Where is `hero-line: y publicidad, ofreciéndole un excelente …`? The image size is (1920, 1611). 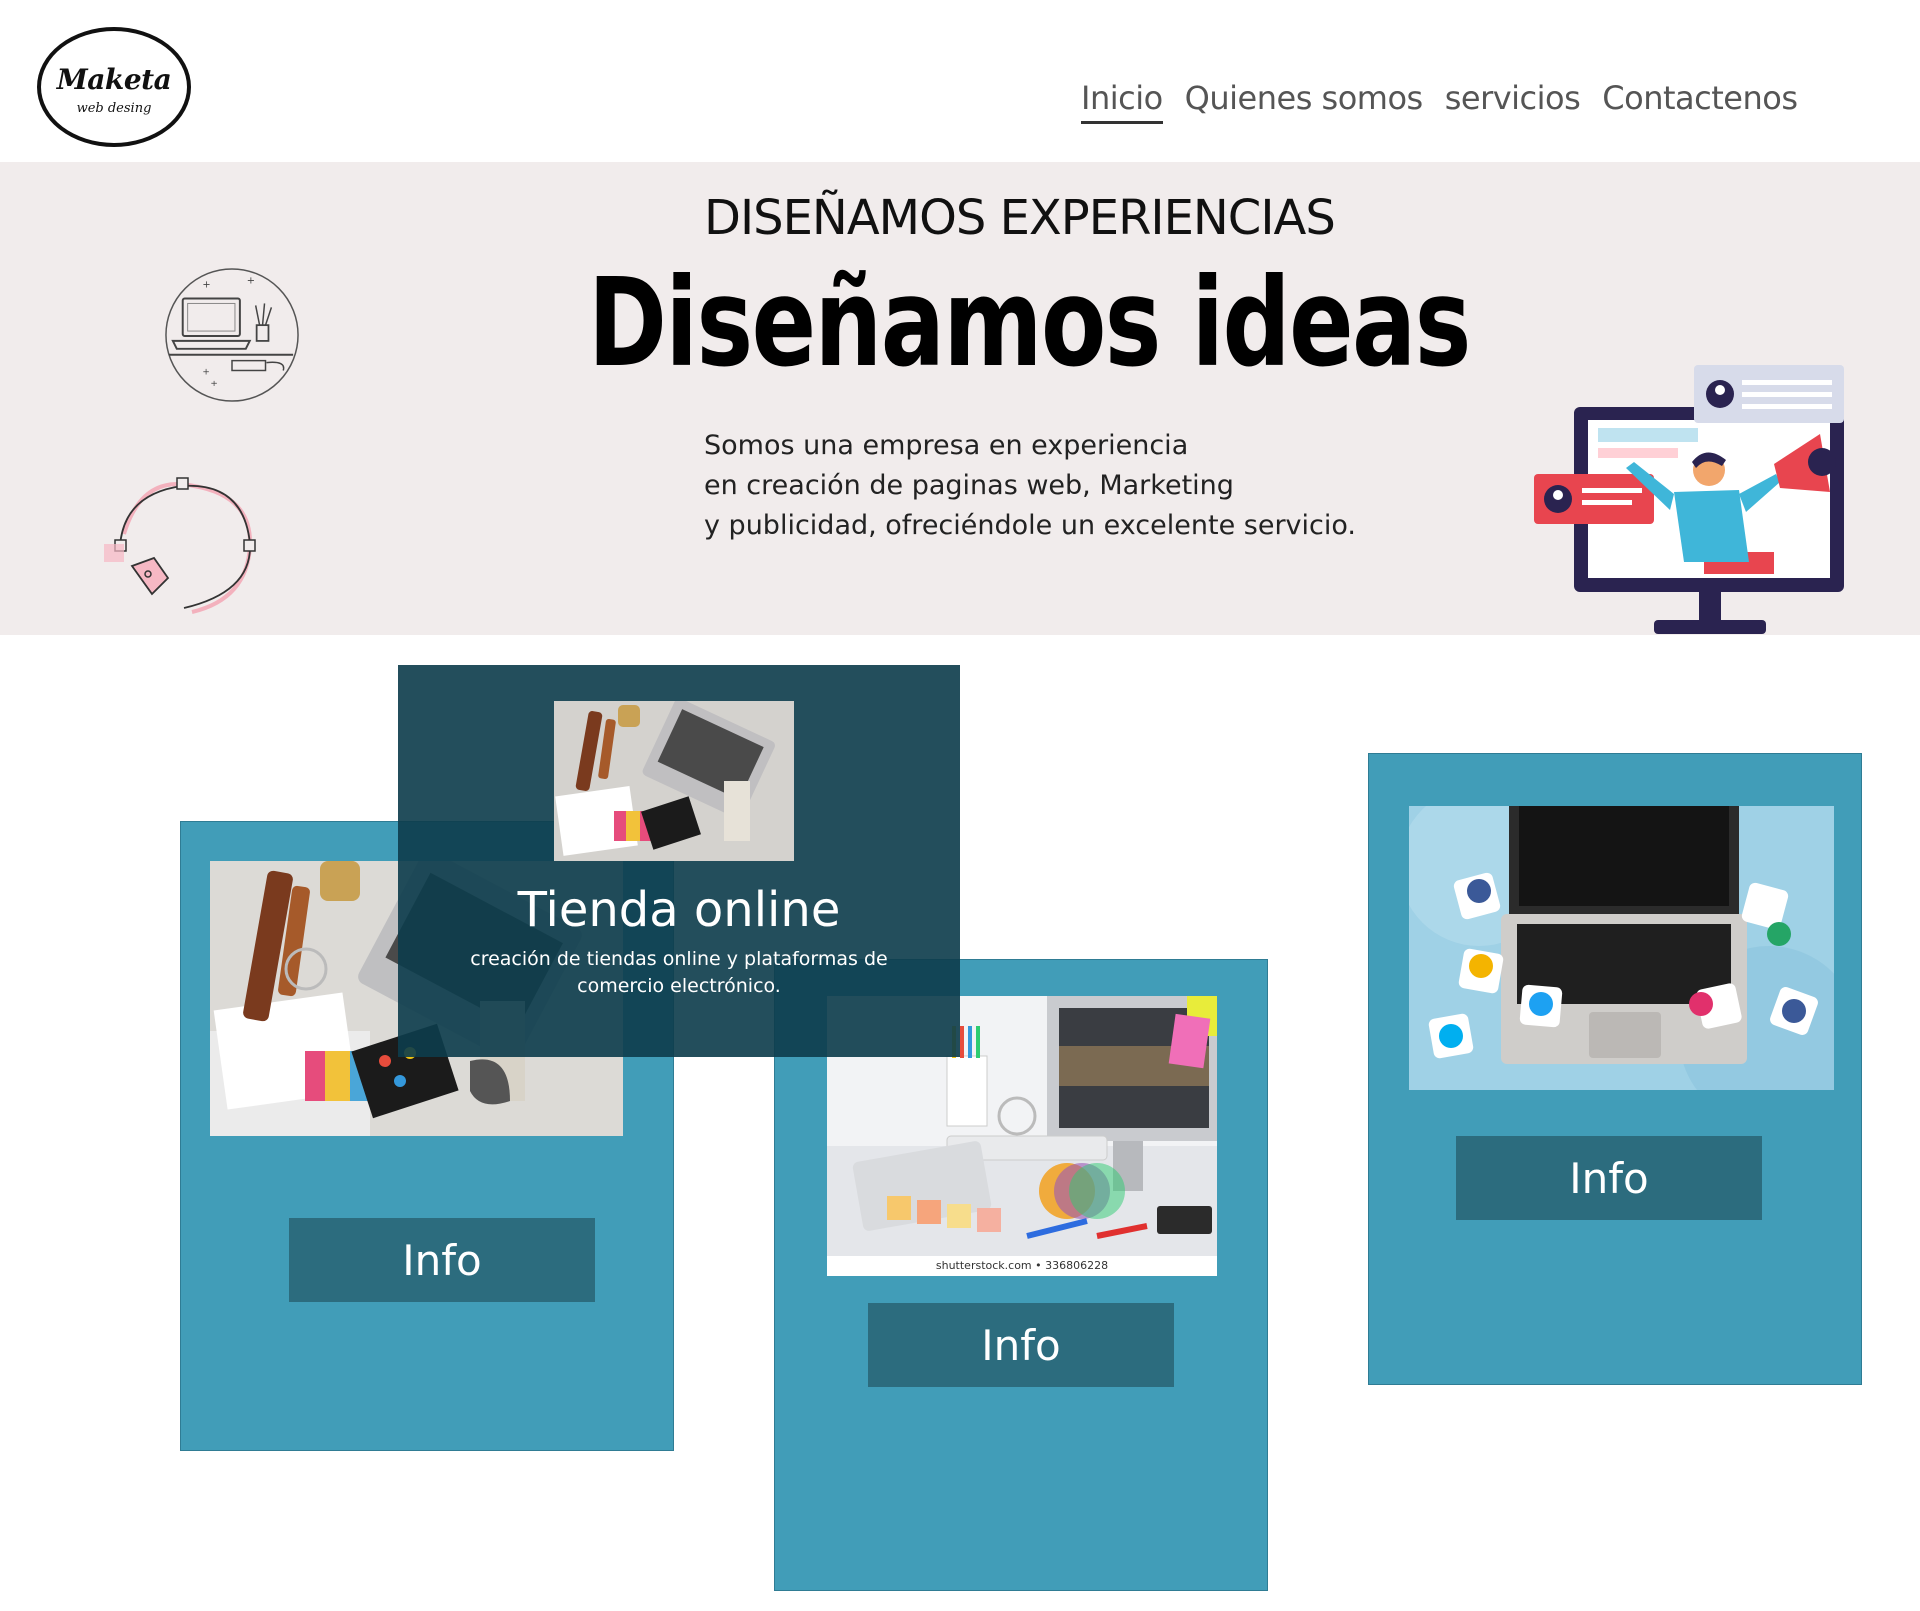 hero-line: y publicidad, ofreciéndole un excelente … is located at coordinates (1030, 525).